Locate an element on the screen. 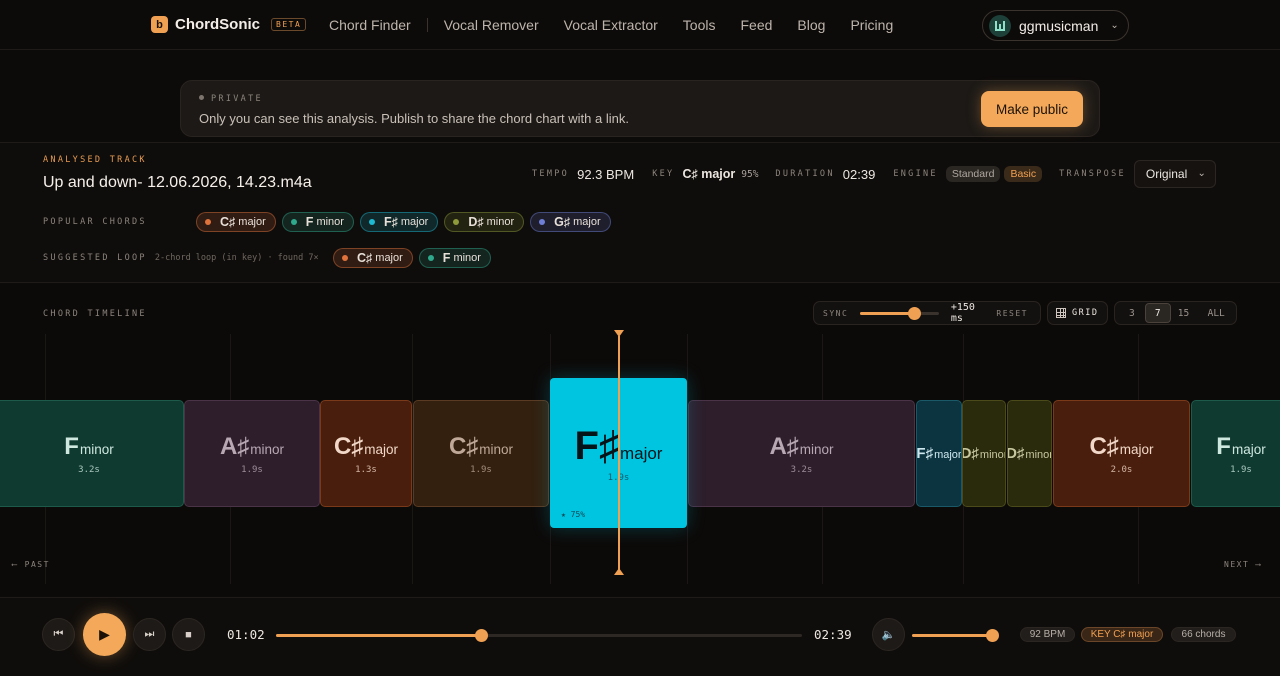  make-public-button: Make public is located at coordinates (1032, 109).